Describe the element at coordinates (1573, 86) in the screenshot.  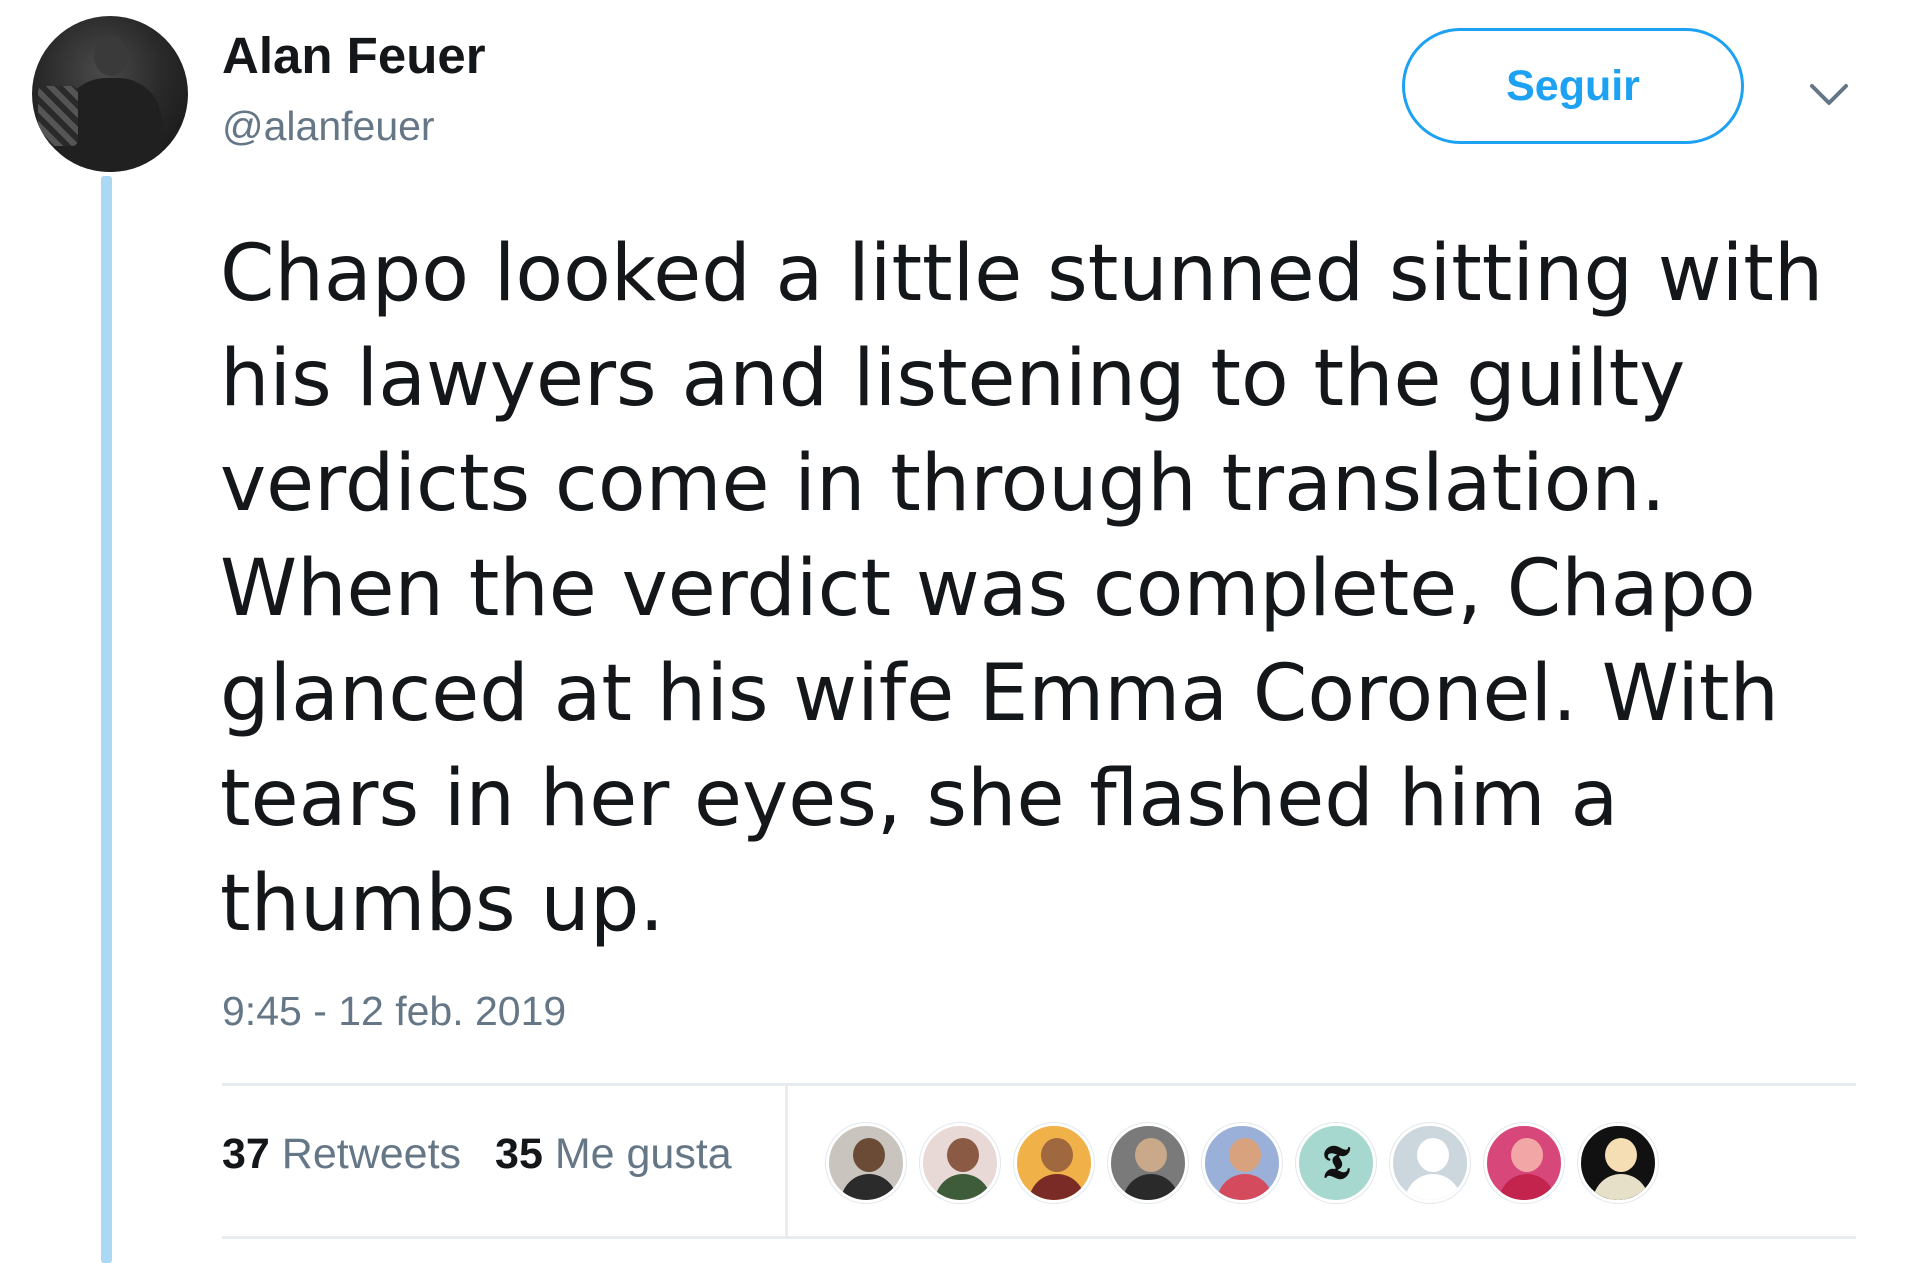
I see `follow-button: Seguir` at that location.